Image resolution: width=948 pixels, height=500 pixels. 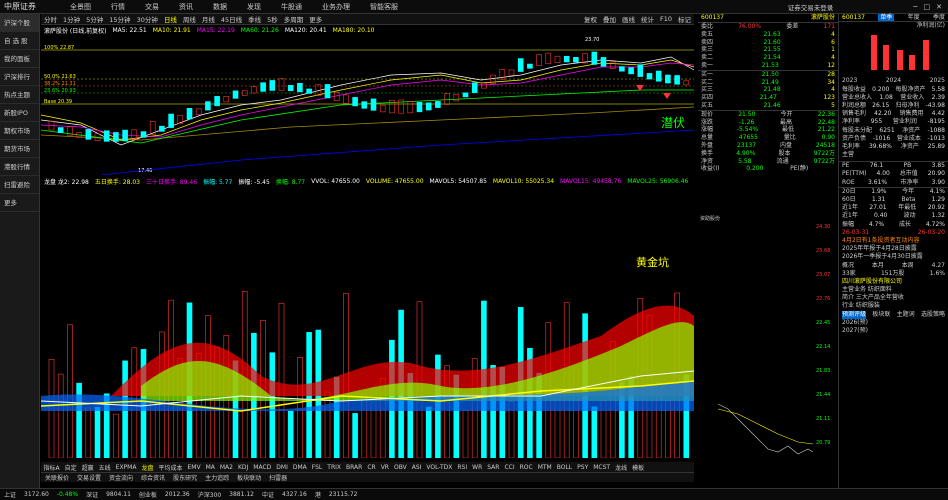 I want to click on indicator-tab: ROC, so click(x=526, y=467).